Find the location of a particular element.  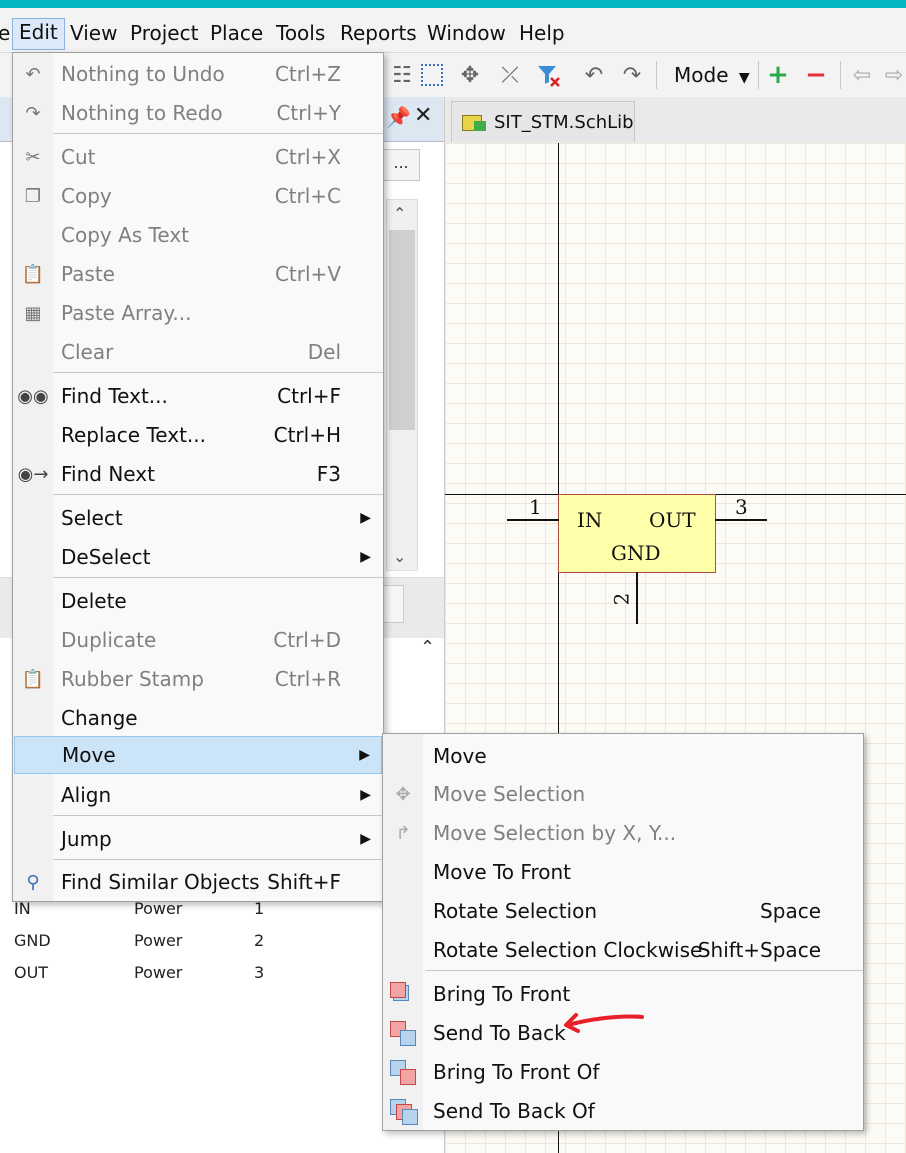

rubber-stamp-icon: 📋 is located at coordinates (33, 679).